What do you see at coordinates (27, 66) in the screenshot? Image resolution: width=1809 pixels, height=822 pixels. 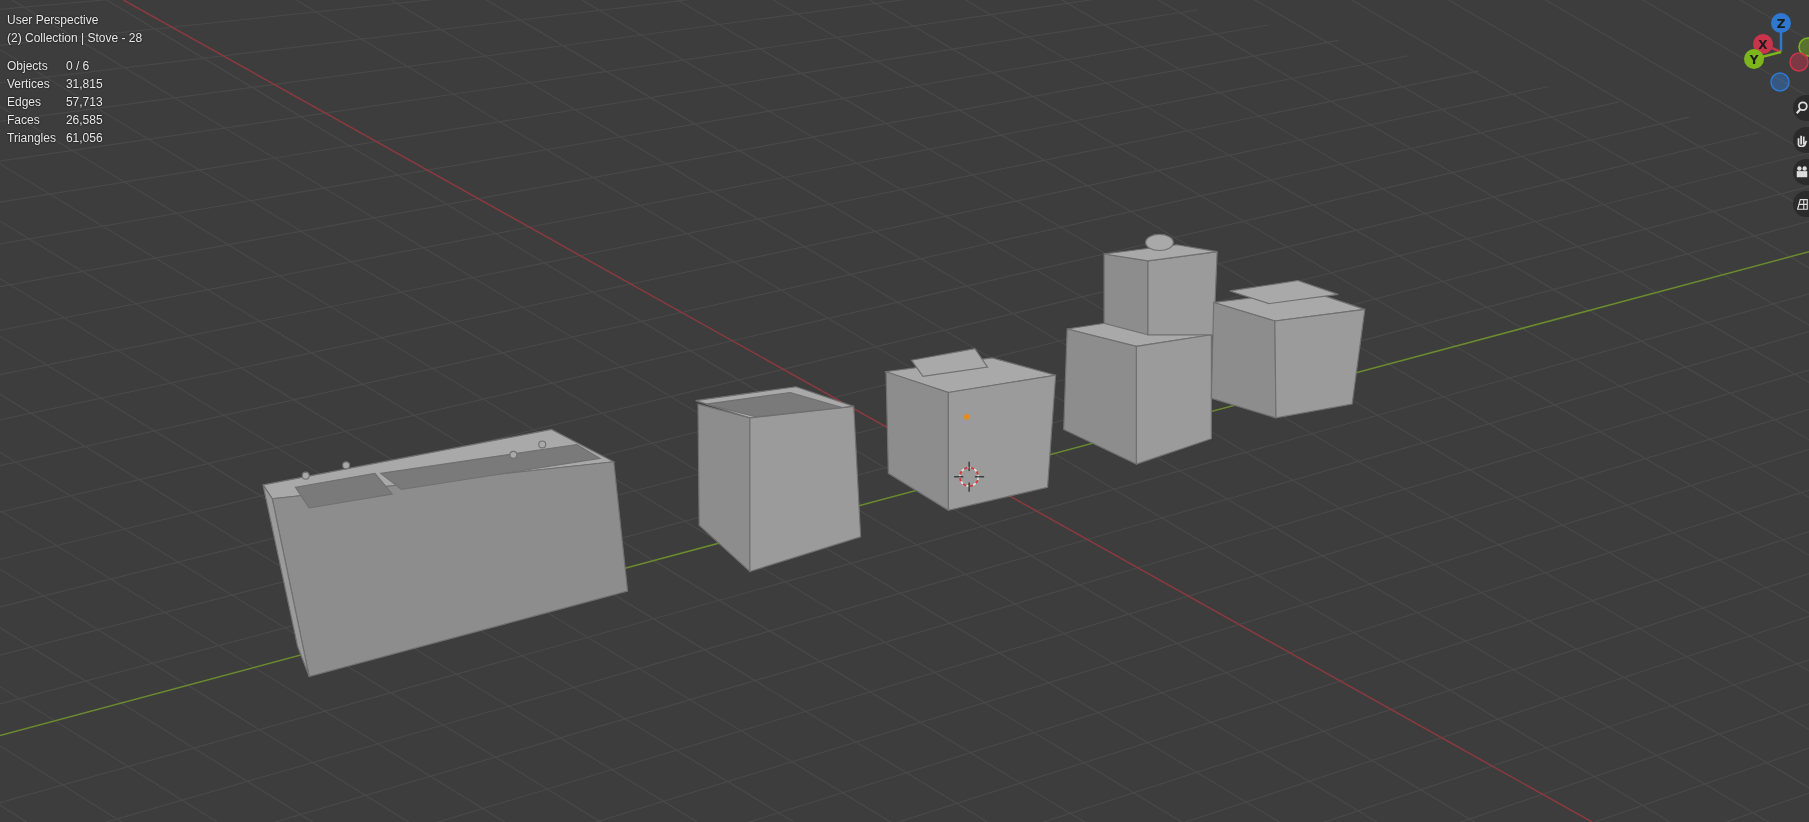 I see `stat-label: Objects` at bounding box center [27, 66].